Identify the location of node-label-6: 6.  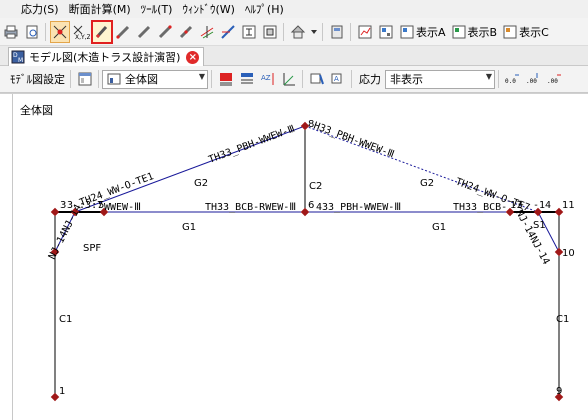
(311, 205).